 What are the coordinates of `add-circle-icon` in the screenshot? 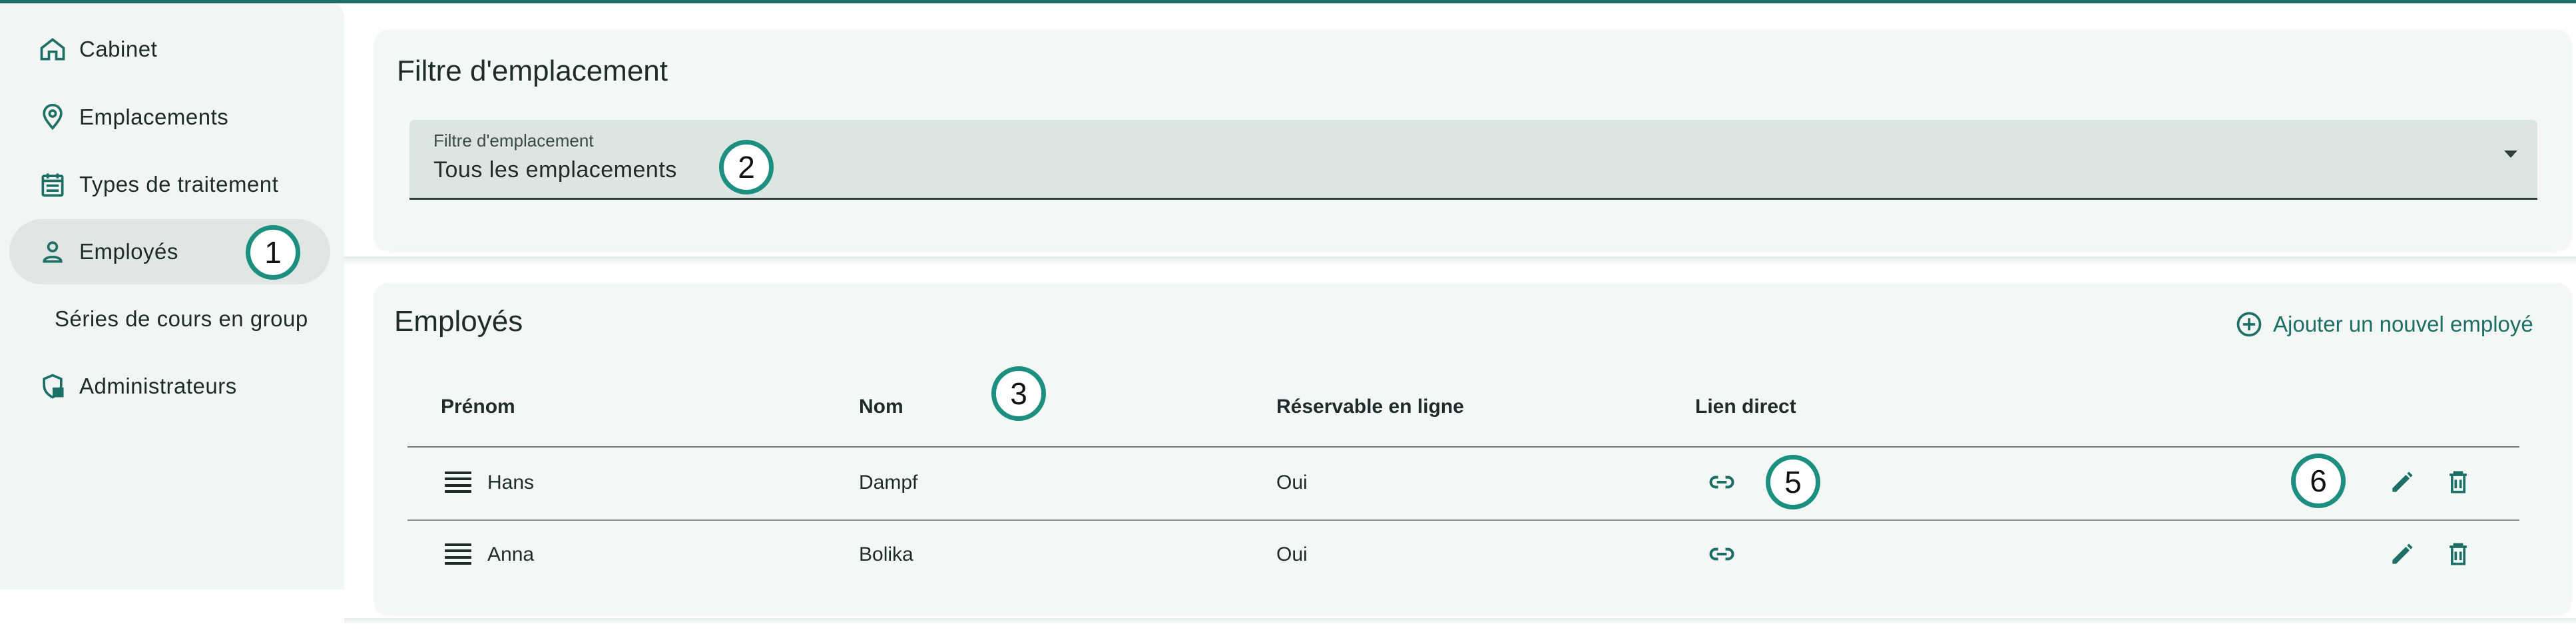 It's located at (2249, 324).